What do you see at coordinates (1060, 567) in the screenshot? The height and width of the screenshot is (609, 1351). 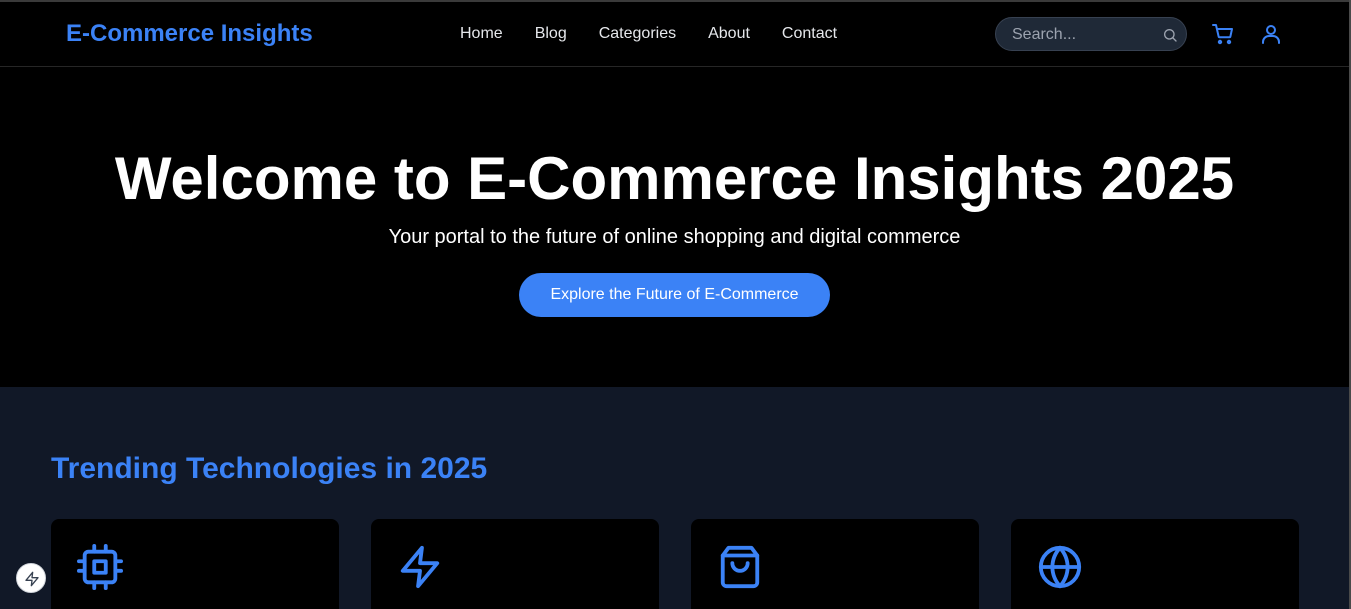 I see `globe-icon` at bounding box center [1060, 567].